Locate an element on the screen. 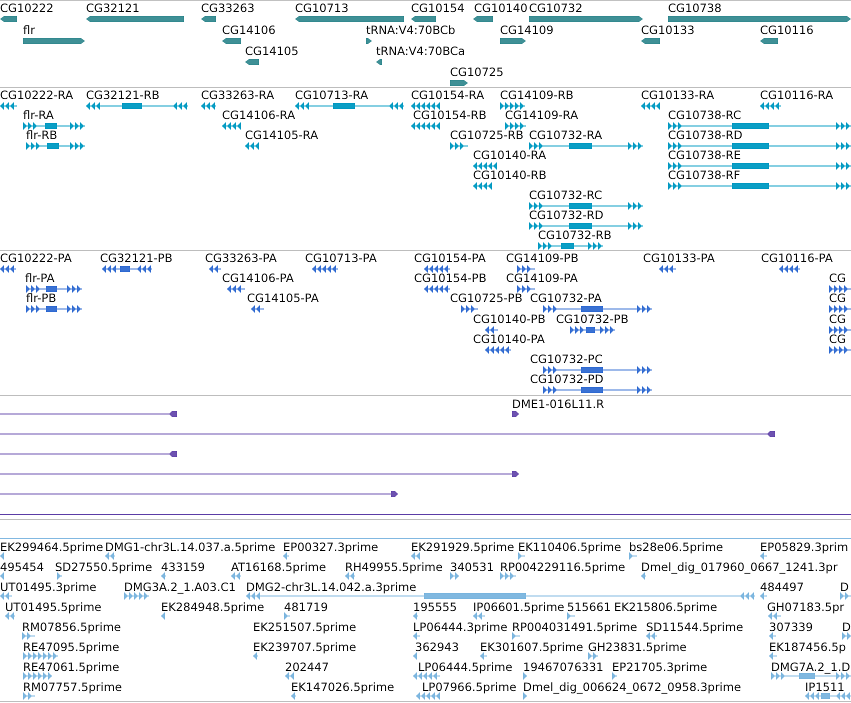 The image size is (851, 703). feature-label: DME1-016L11.R is located at coordinates (558, 404).